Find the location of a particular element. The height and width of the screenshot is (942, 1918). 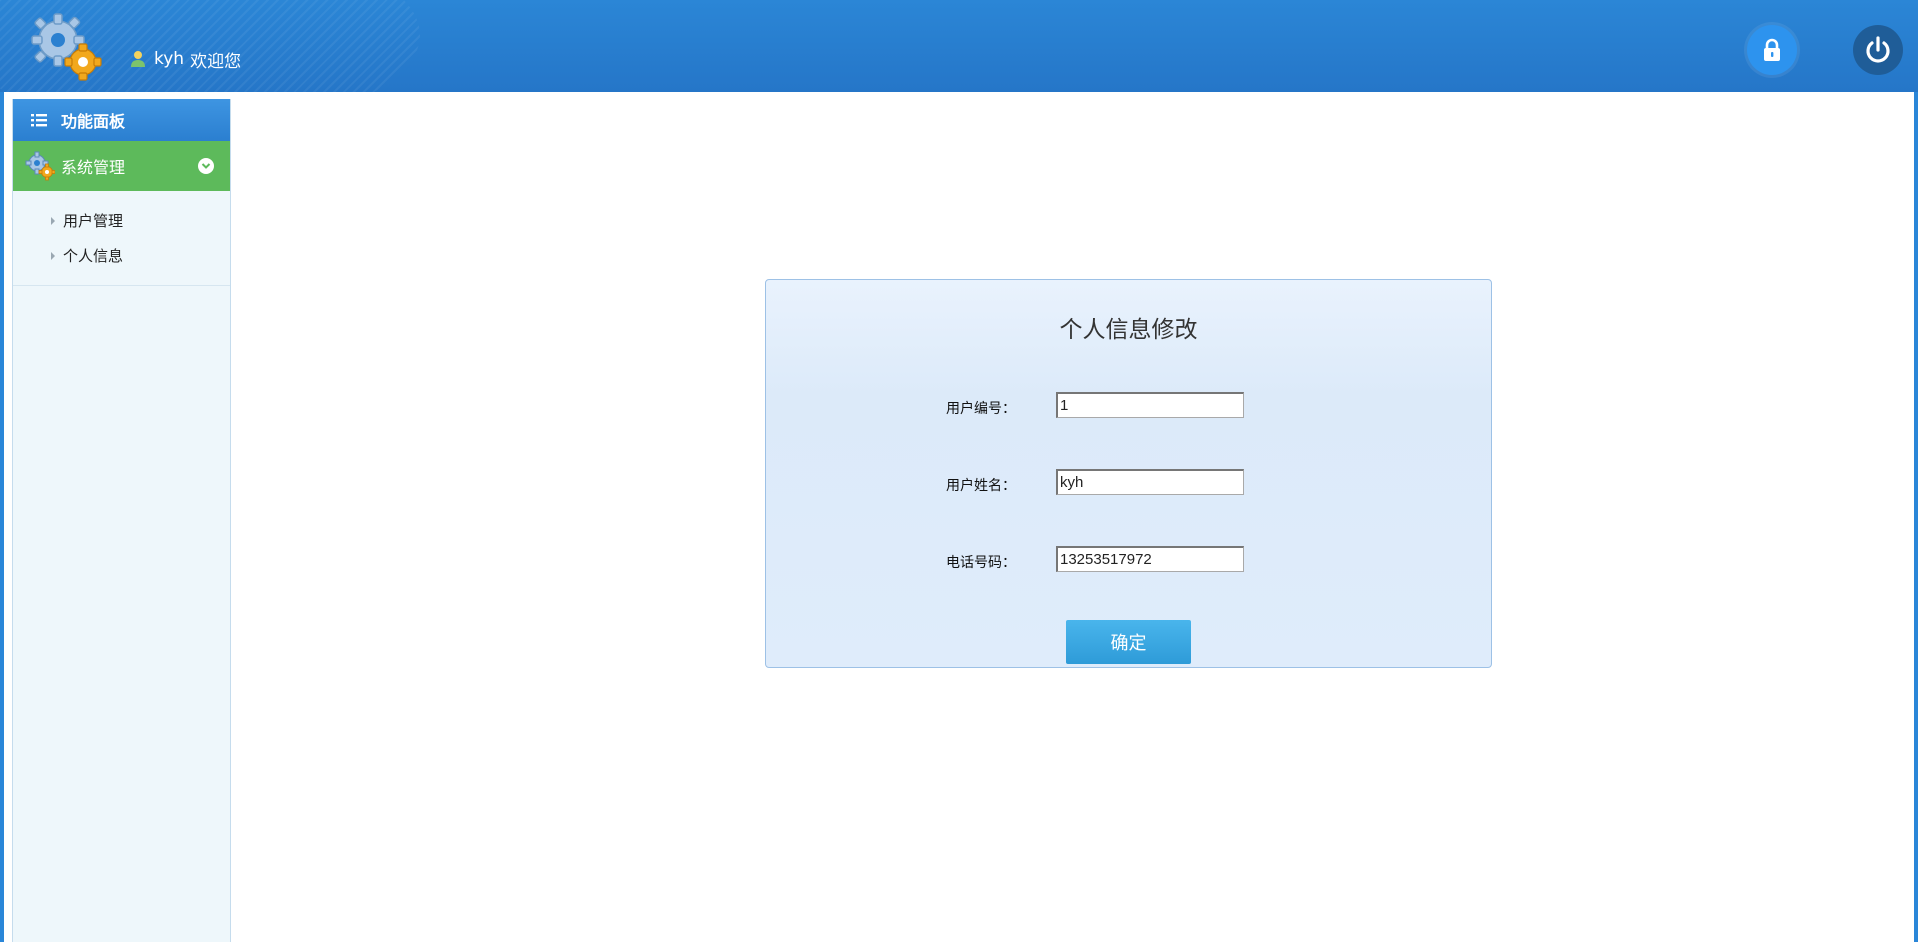

sidebar-submenu: 用户管理 个人信息 is located at coordinates (121, 238).